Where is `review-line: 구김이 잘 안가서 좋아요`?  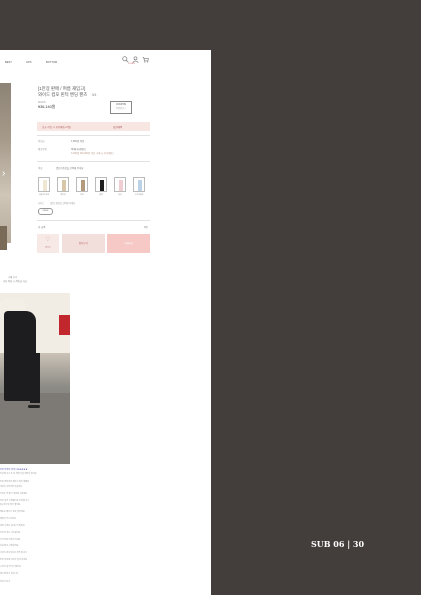 review-line: 구김이 잘 안가서 좋아요 is located at coordinates (10, 567).